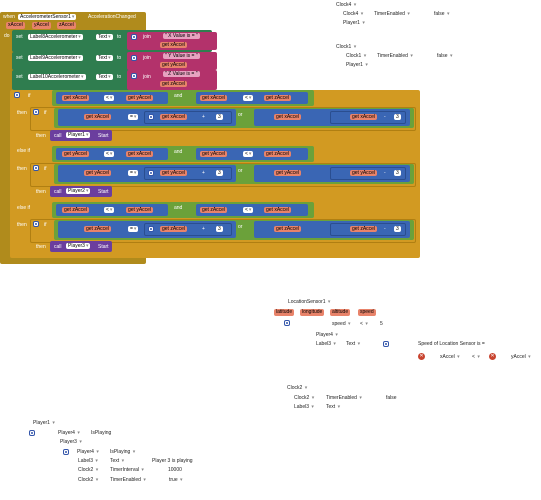 This screenshot has width=541, height=500. I want to click on true-value: true ▾, so click(176, 480).